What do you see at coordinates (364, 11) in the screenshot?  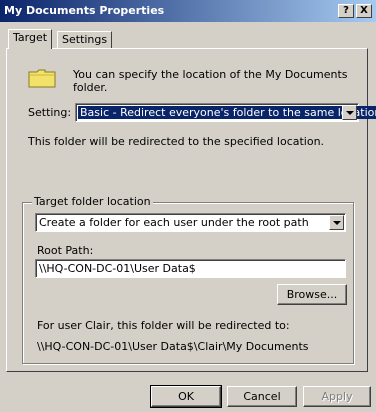 I see `close-button: X` at bounding box center [364, 11].